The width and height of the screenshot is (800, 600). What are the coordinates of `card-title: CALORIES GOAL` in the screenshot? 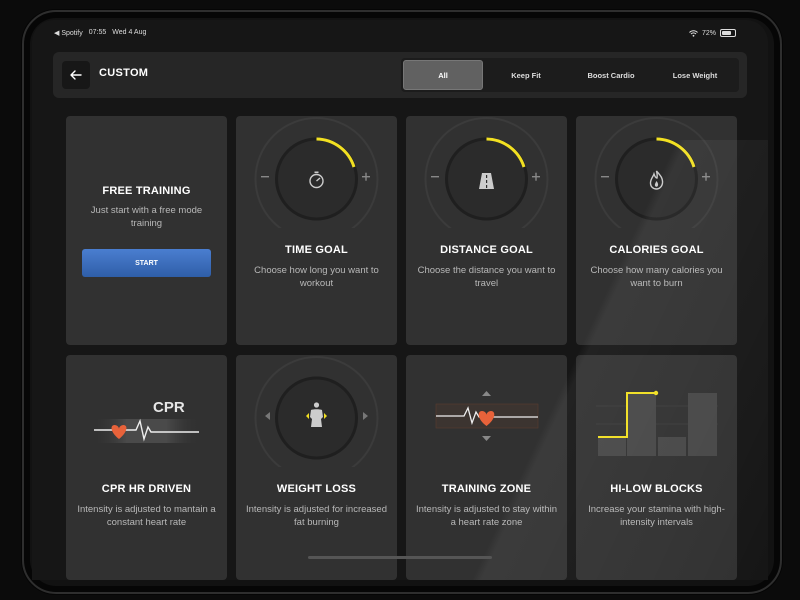 It's located at (656, 250).